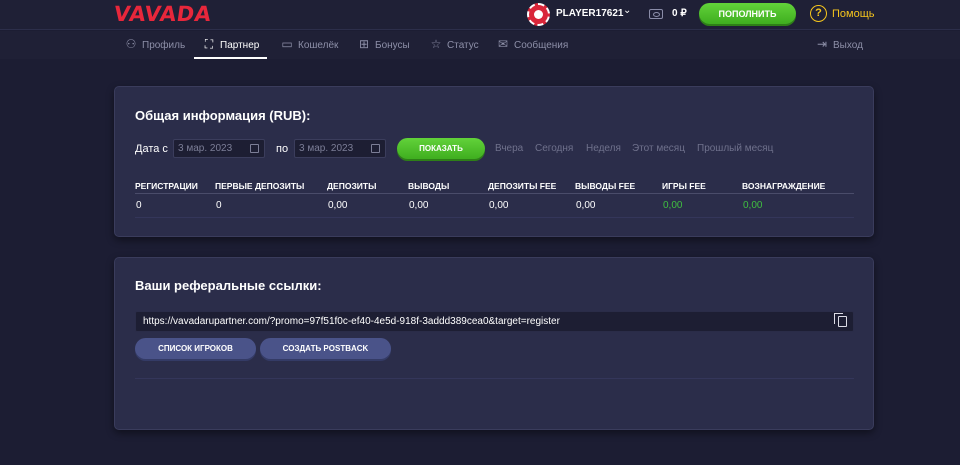 This screenshot has height=465, width=960. Describe the element at coordinates (441, 148) in the screenshot. I see `show-button: ПОКАЗАТЬ` at that location.